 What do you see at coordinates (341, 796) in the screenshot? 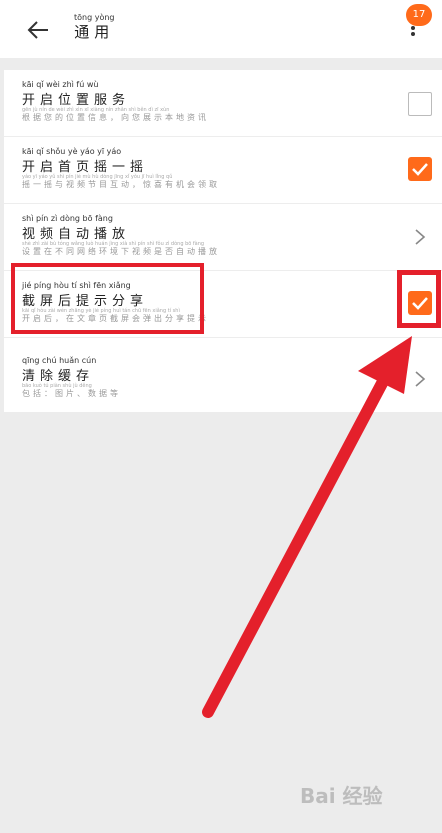
I see `watermark-logo: Bai 经验` at bounding box center [341, 796].